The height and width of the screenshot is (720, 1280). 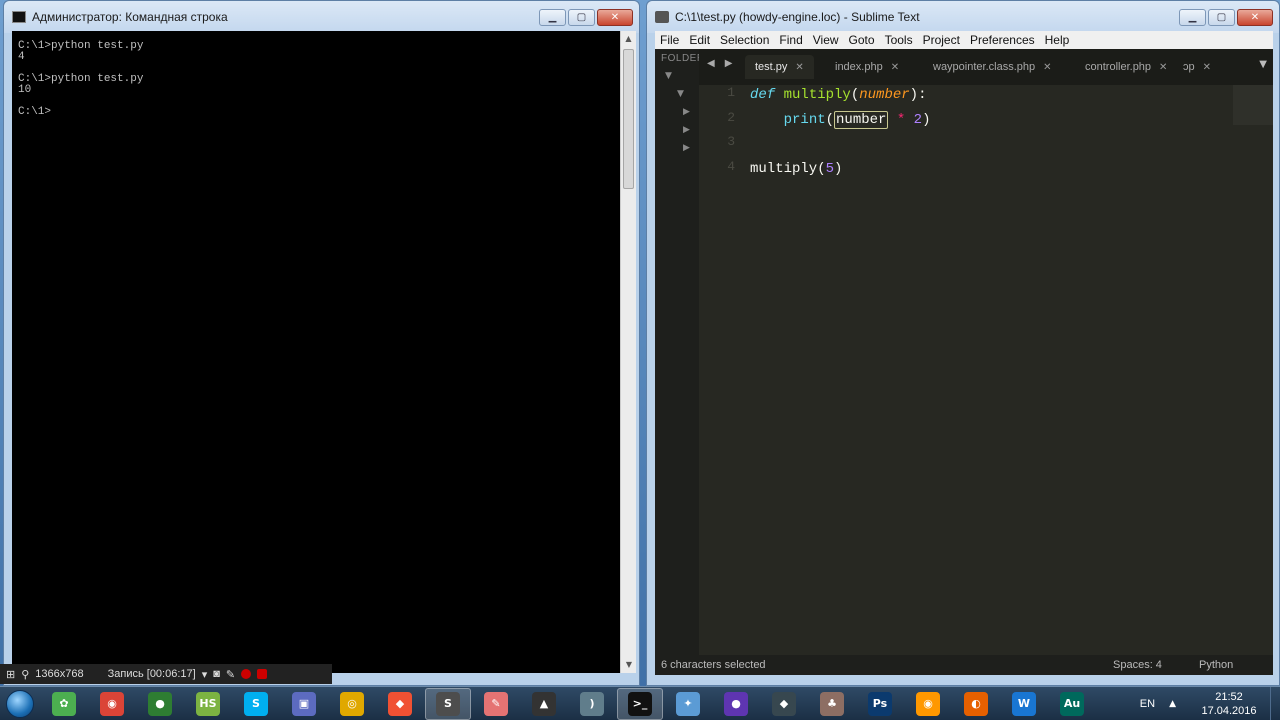 What do you see at coordinates (262, 674) in the screenshot?
I see `stop-icon` at bounding box center [262, 674].